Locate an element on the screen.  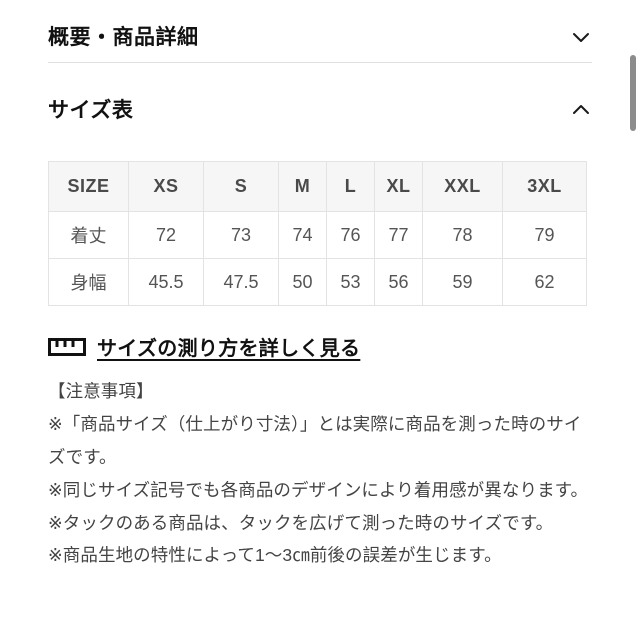
table-header-cell: XS is located at coordinates (166, 186).